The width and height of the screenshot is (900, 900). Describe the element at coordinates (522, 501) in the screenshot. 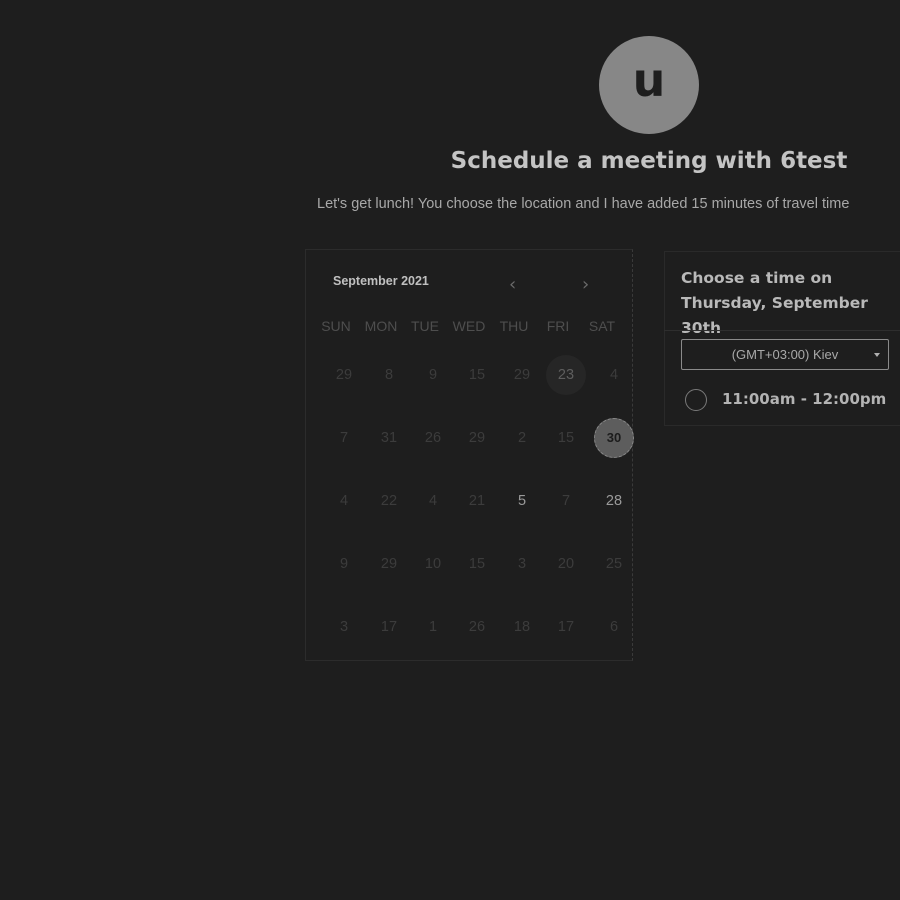

I see `calendar-day: 5` at that location.